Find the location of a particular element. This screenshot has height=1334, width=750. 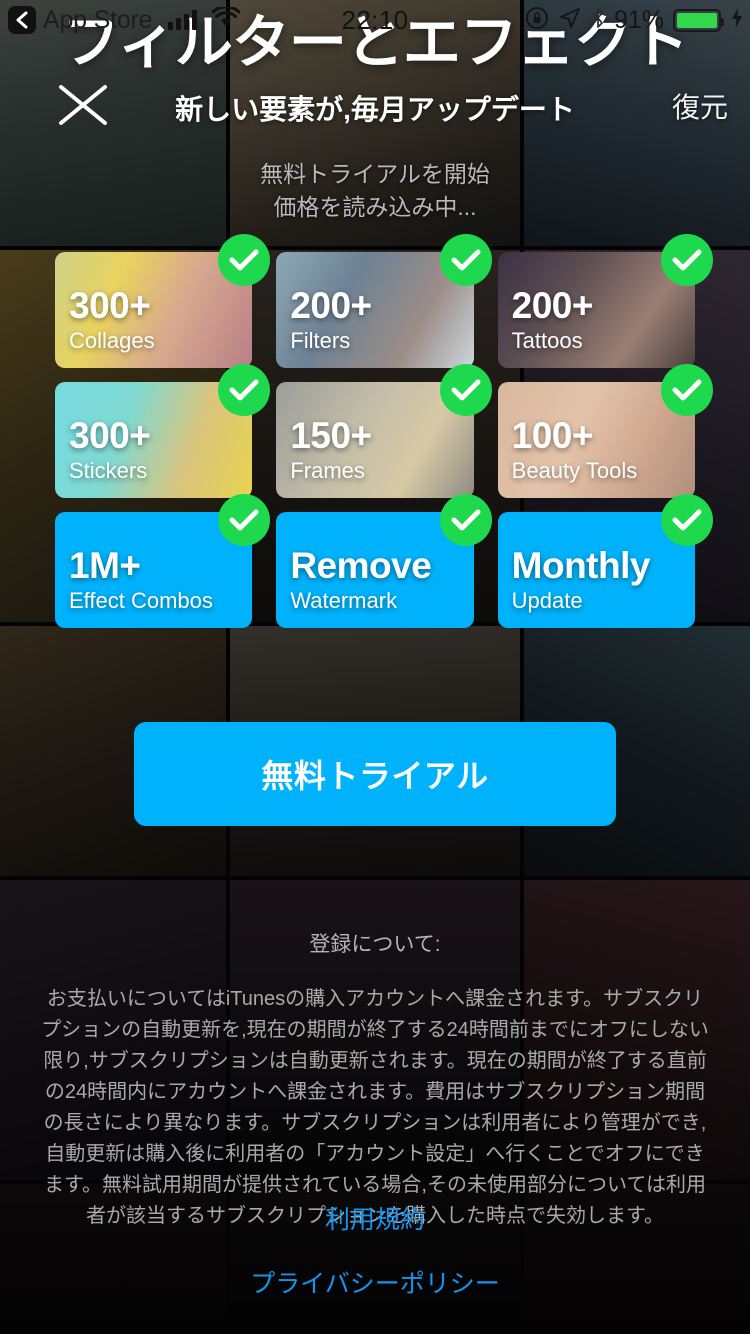

restore-button: 復元 is located at coordinates (700, 106).